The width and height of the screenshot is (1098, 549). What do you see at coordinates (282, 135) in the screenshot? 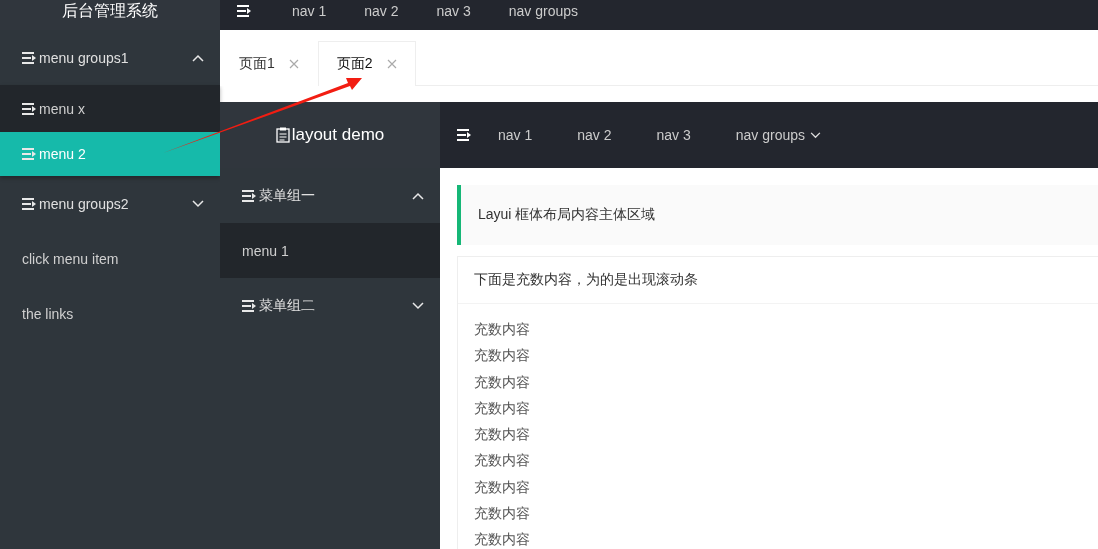
I see `clipboard-icon` at bounding box center [282, 135].